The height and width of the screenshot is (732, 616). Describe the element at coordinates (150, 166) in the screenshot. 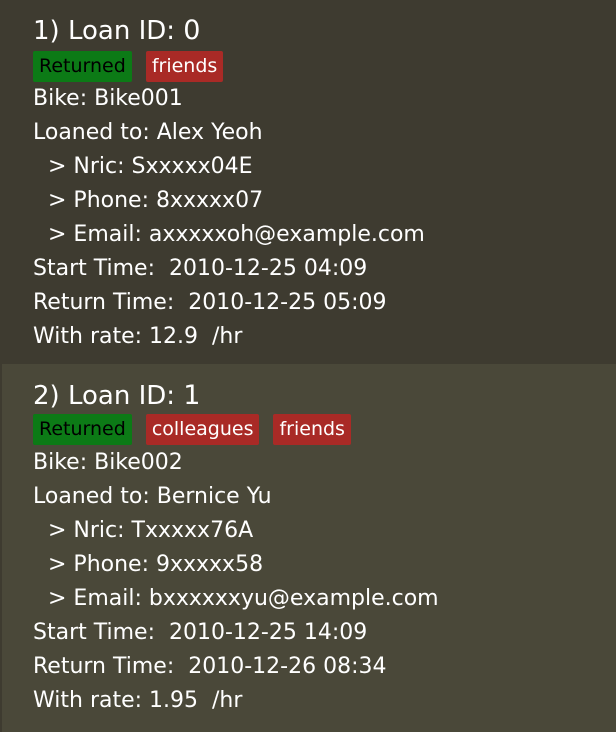

I see `nric-field: > Nric: Sxxxxx04E` at that location.